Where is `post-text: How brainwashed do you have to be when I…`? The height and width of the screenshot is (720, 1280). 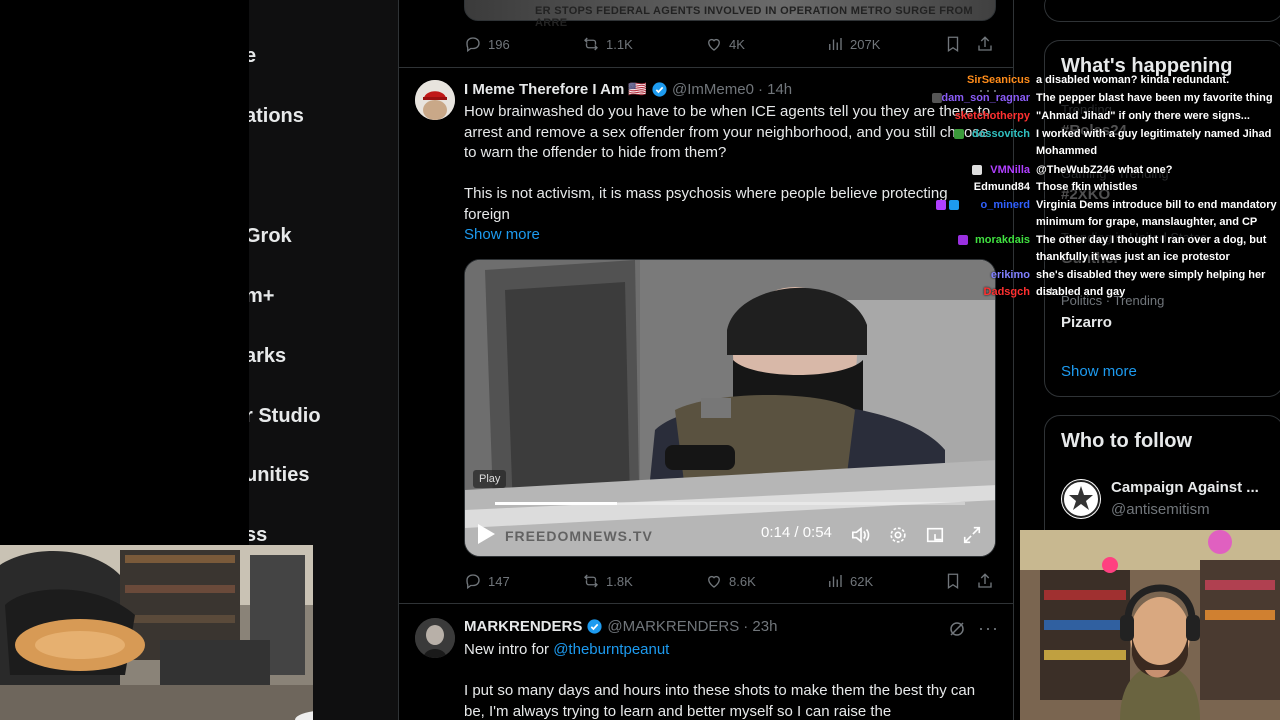 post-text: How brainwashed do you have to be when I… is located at coordinates (727, 132).